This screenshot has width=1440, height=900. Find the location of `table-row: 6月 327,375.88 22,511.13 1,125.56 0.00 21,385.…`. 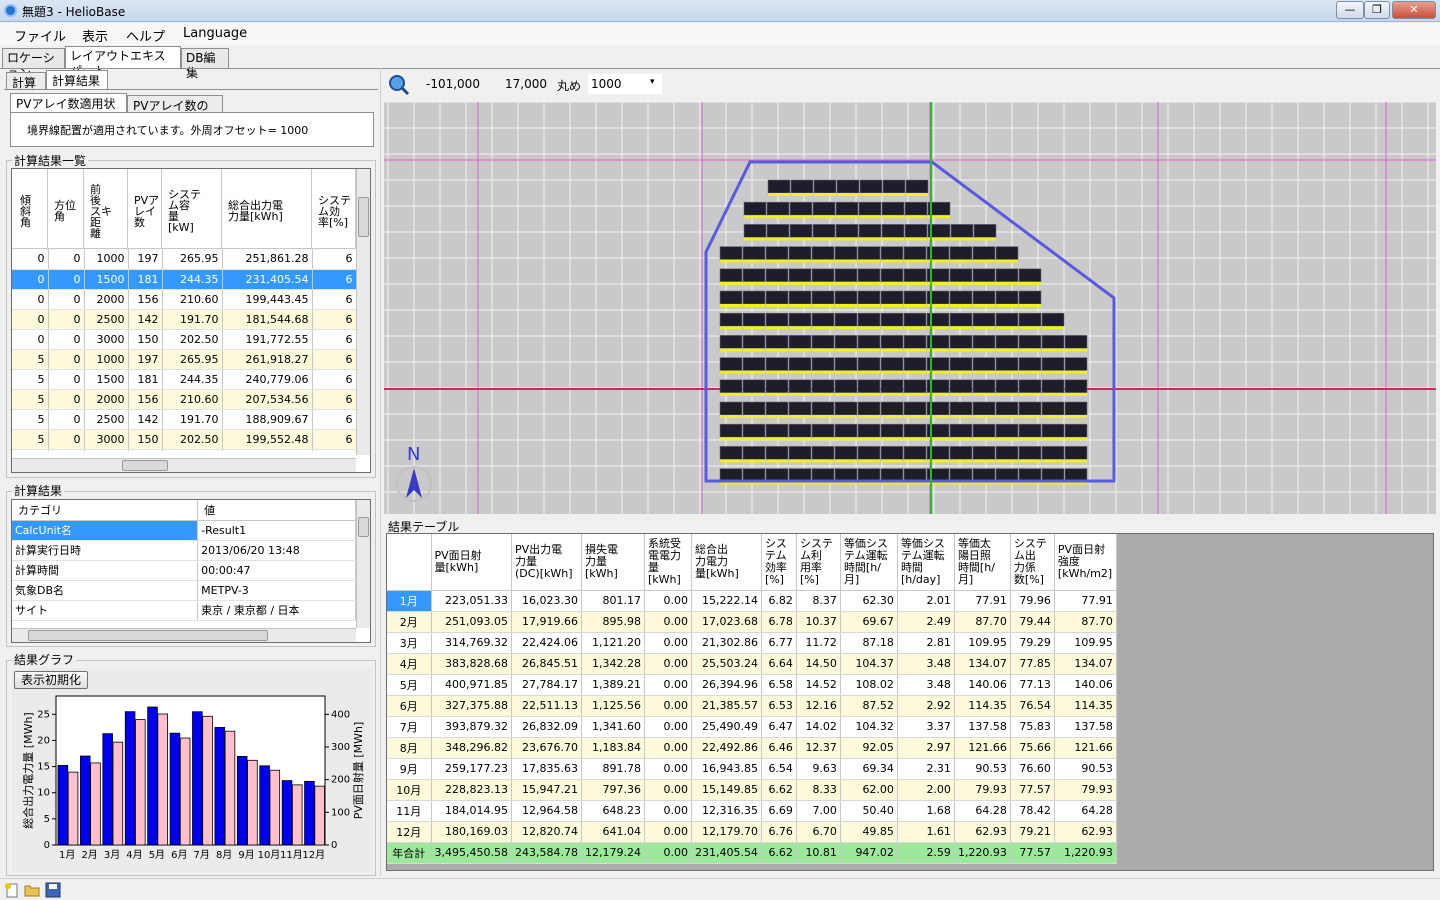

table-row: 6月 327,375.88 22,511.13 1,125.56 0.00 21,385.… is located at coordinates (752, 706).